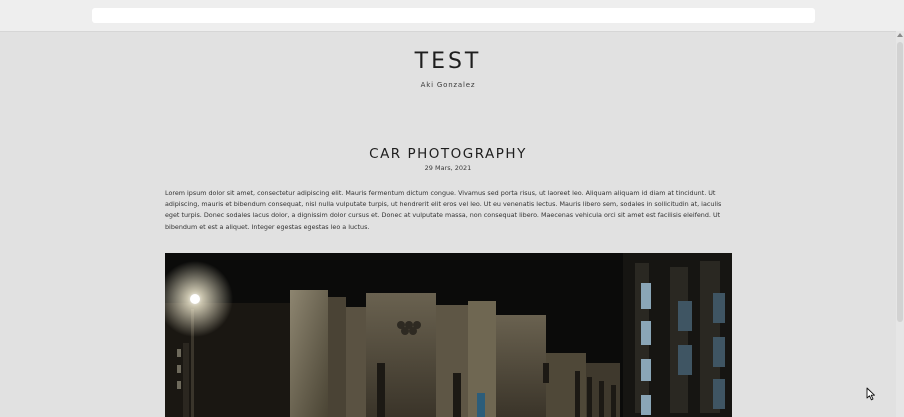 The image size is (904, 417). Describe the element at coordinates (900, 182) in the screenshot. I see `scrollbar-thumb` at that location.